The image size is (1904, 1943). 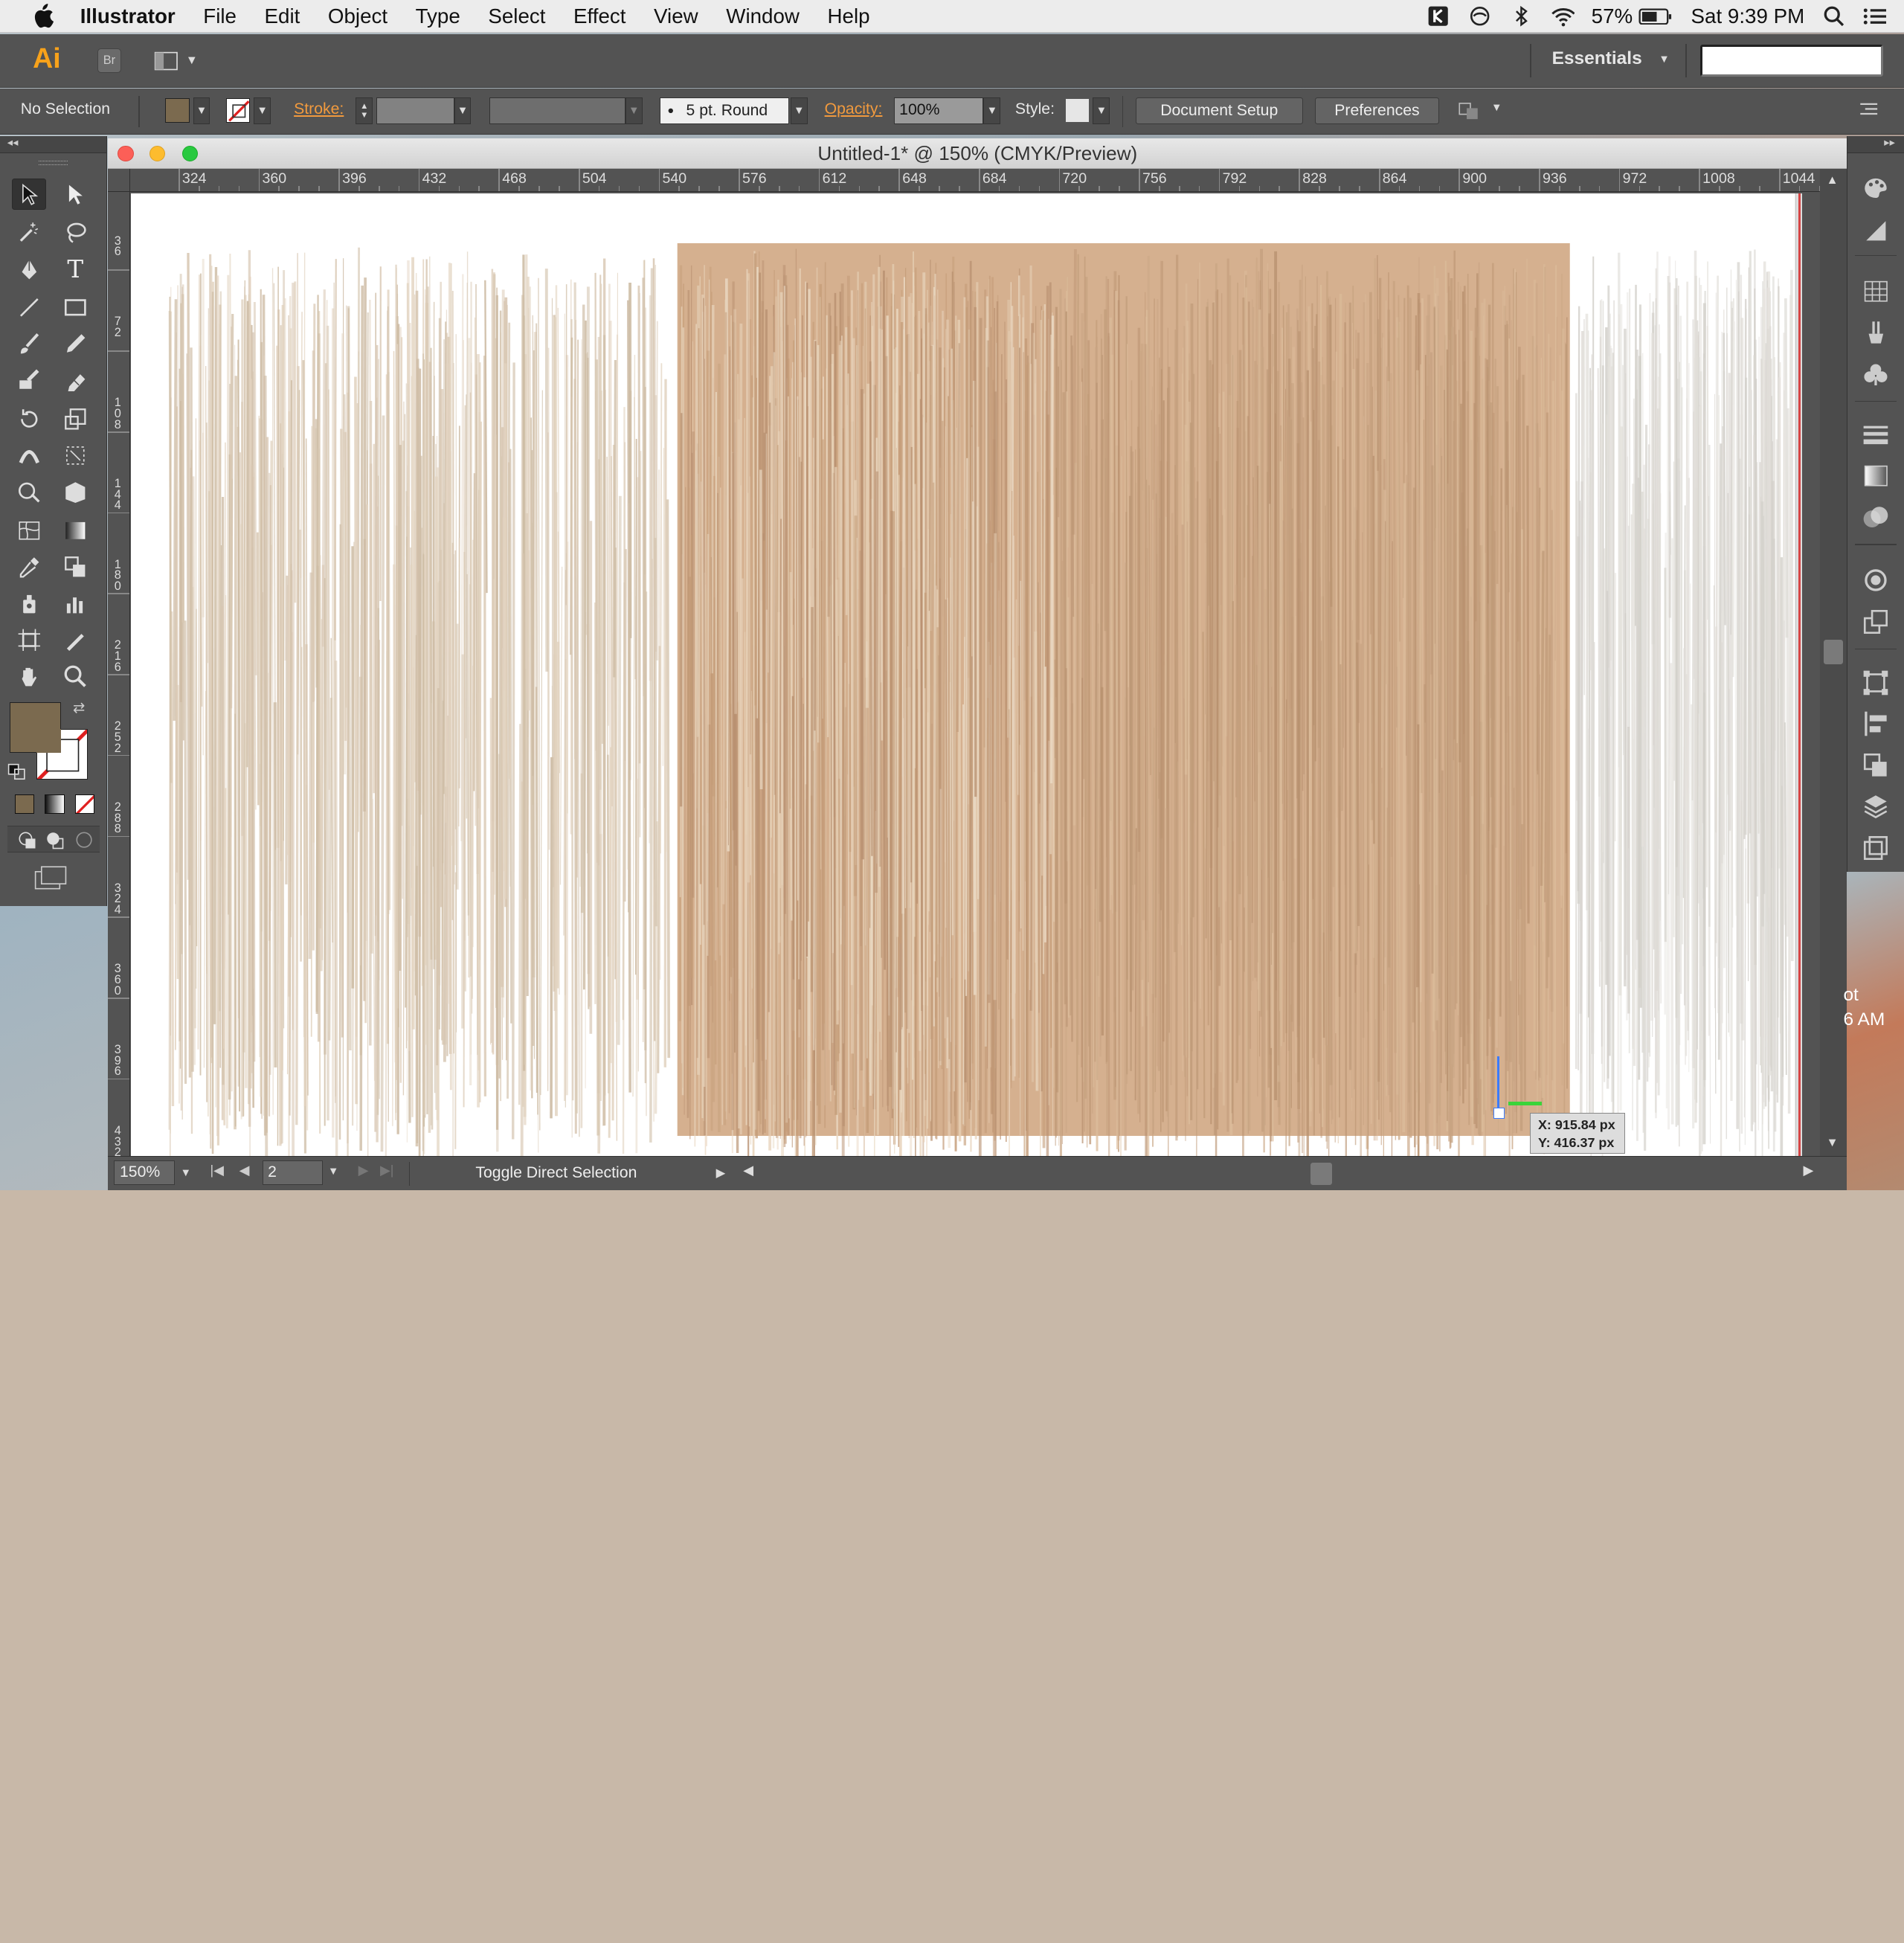 I want to click on blend-tool, so click(x=75, y=566).